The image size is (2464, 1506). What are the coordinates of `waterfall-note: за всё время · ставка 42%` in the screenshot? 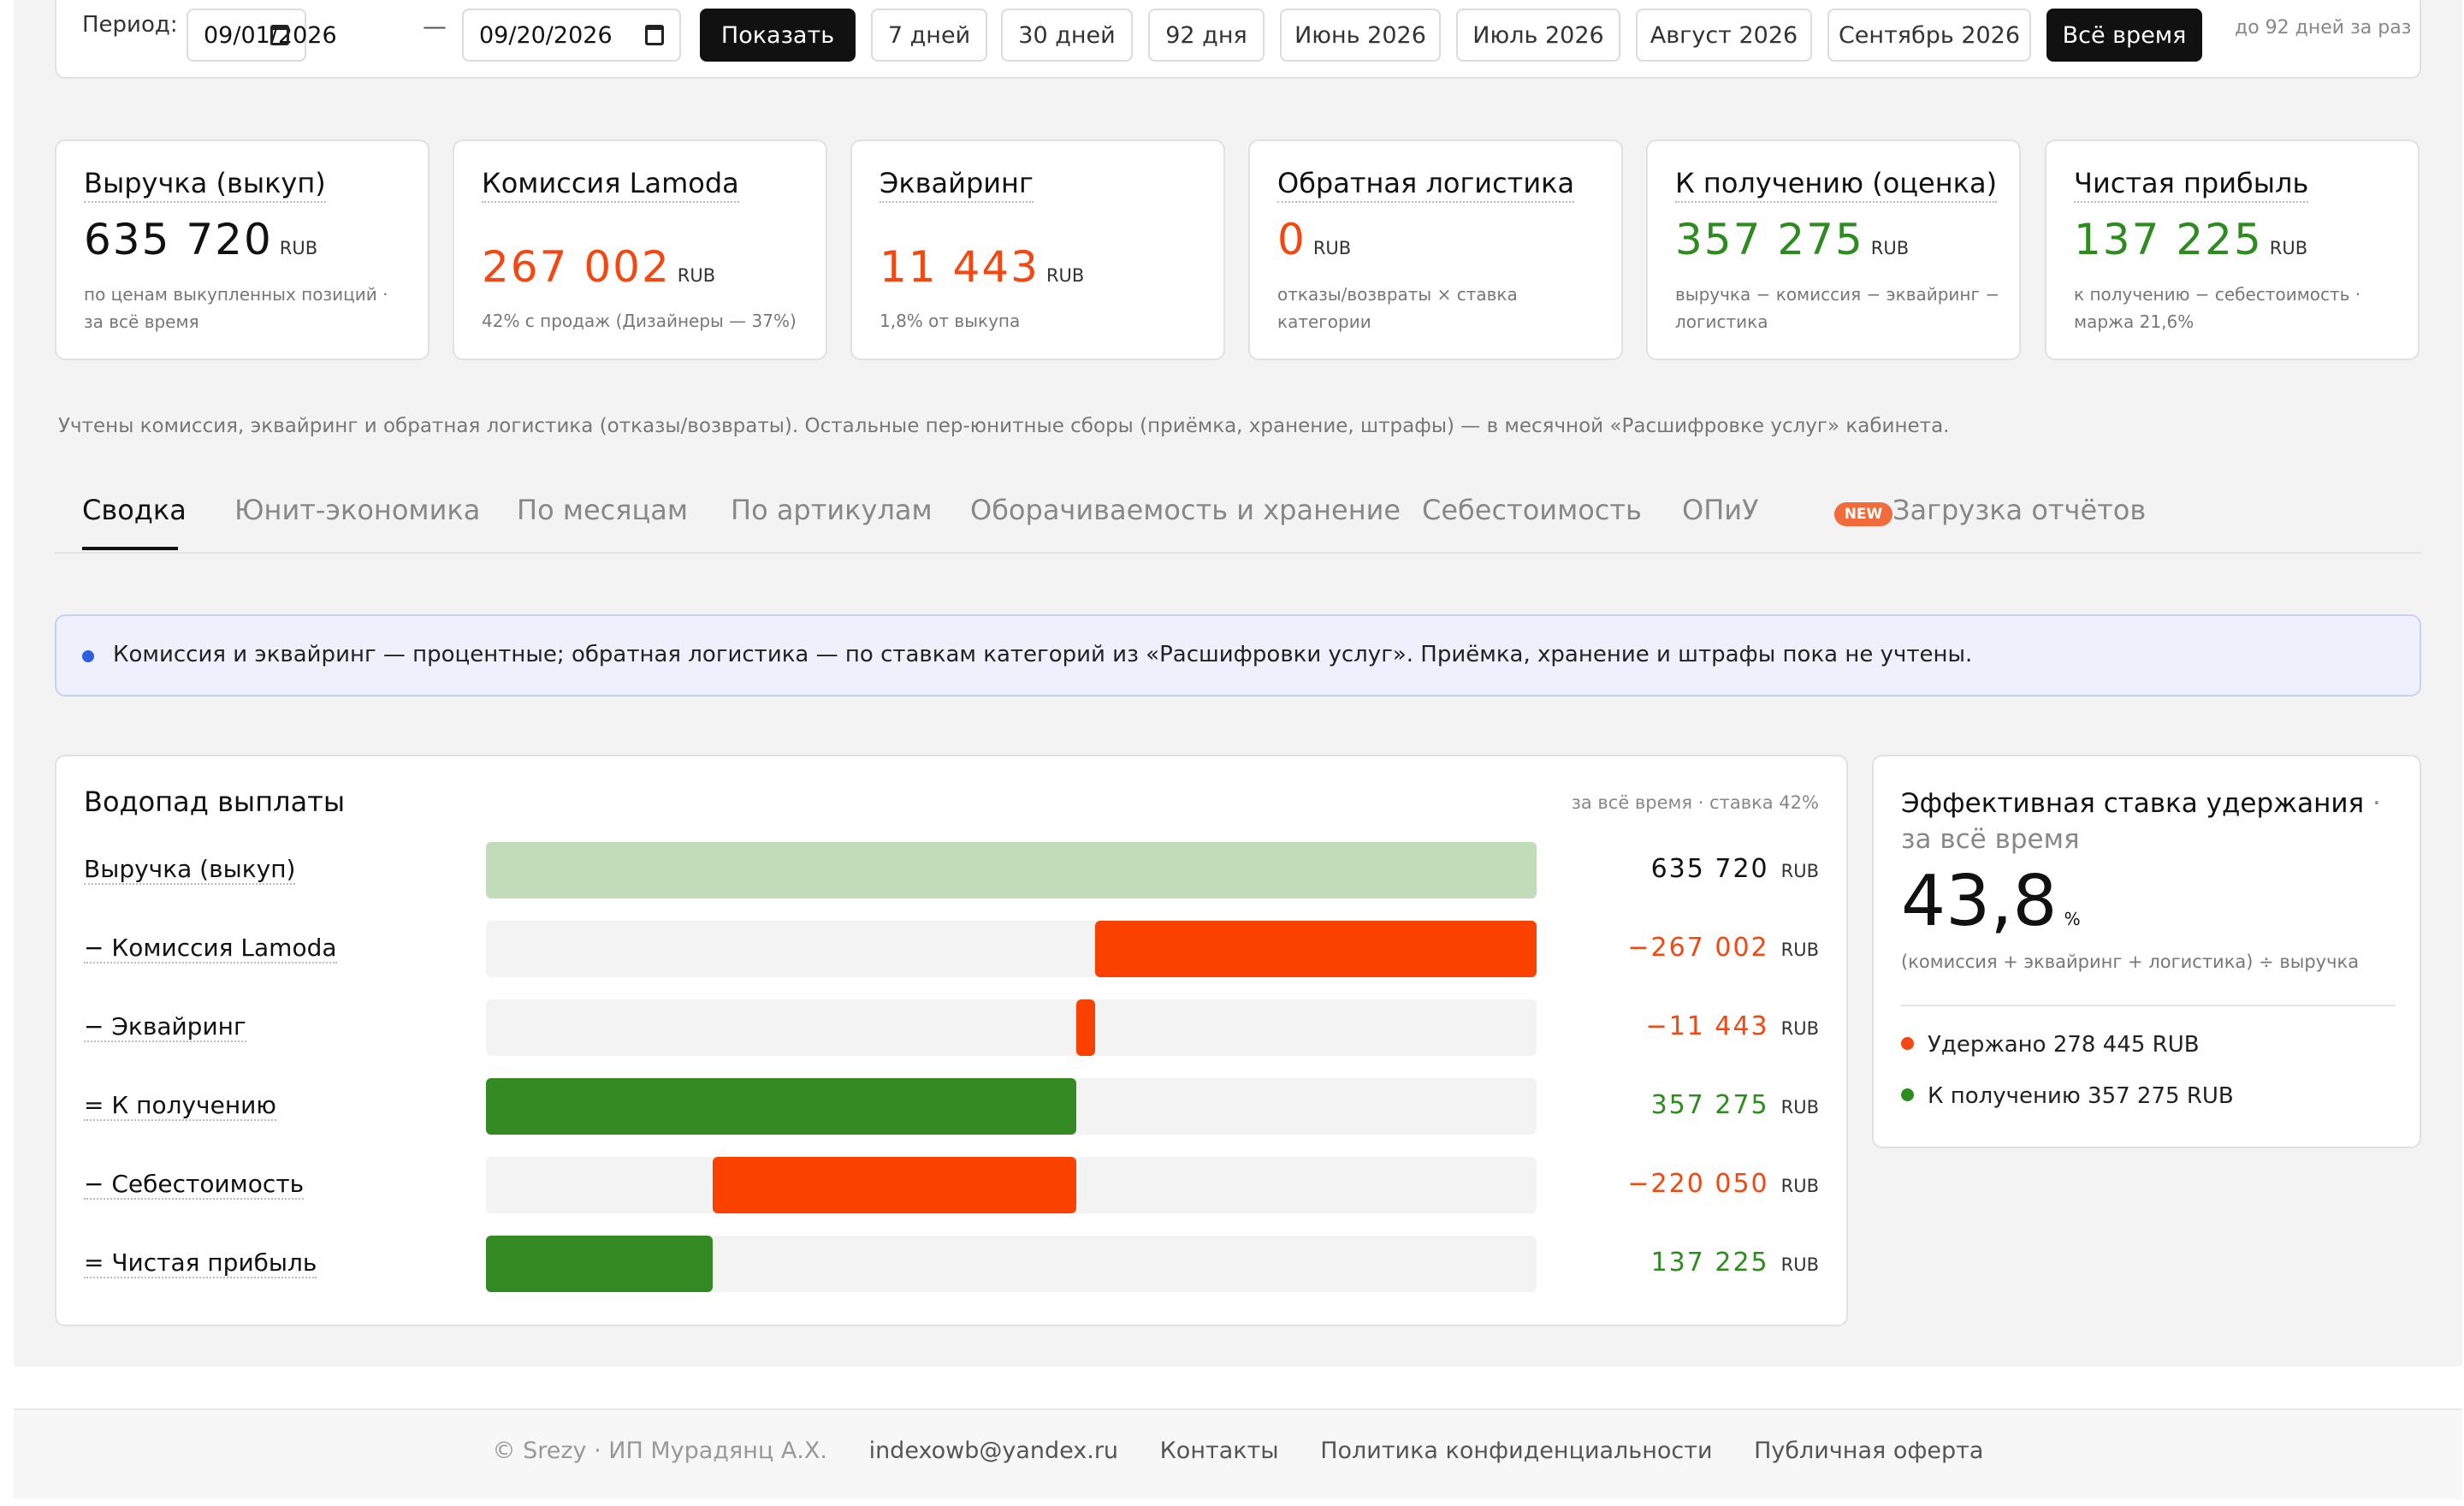 It's located at (1695, 803).